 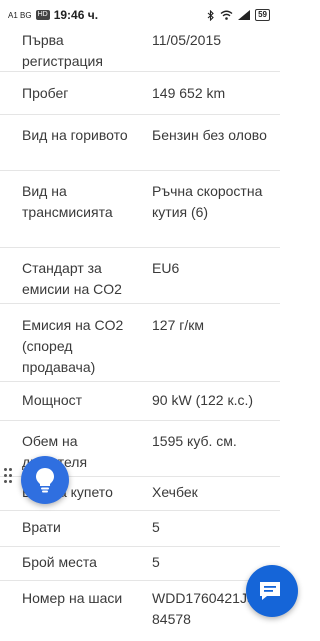 I want to click on spec-value: Хечбек, so click(x=175, y=492).